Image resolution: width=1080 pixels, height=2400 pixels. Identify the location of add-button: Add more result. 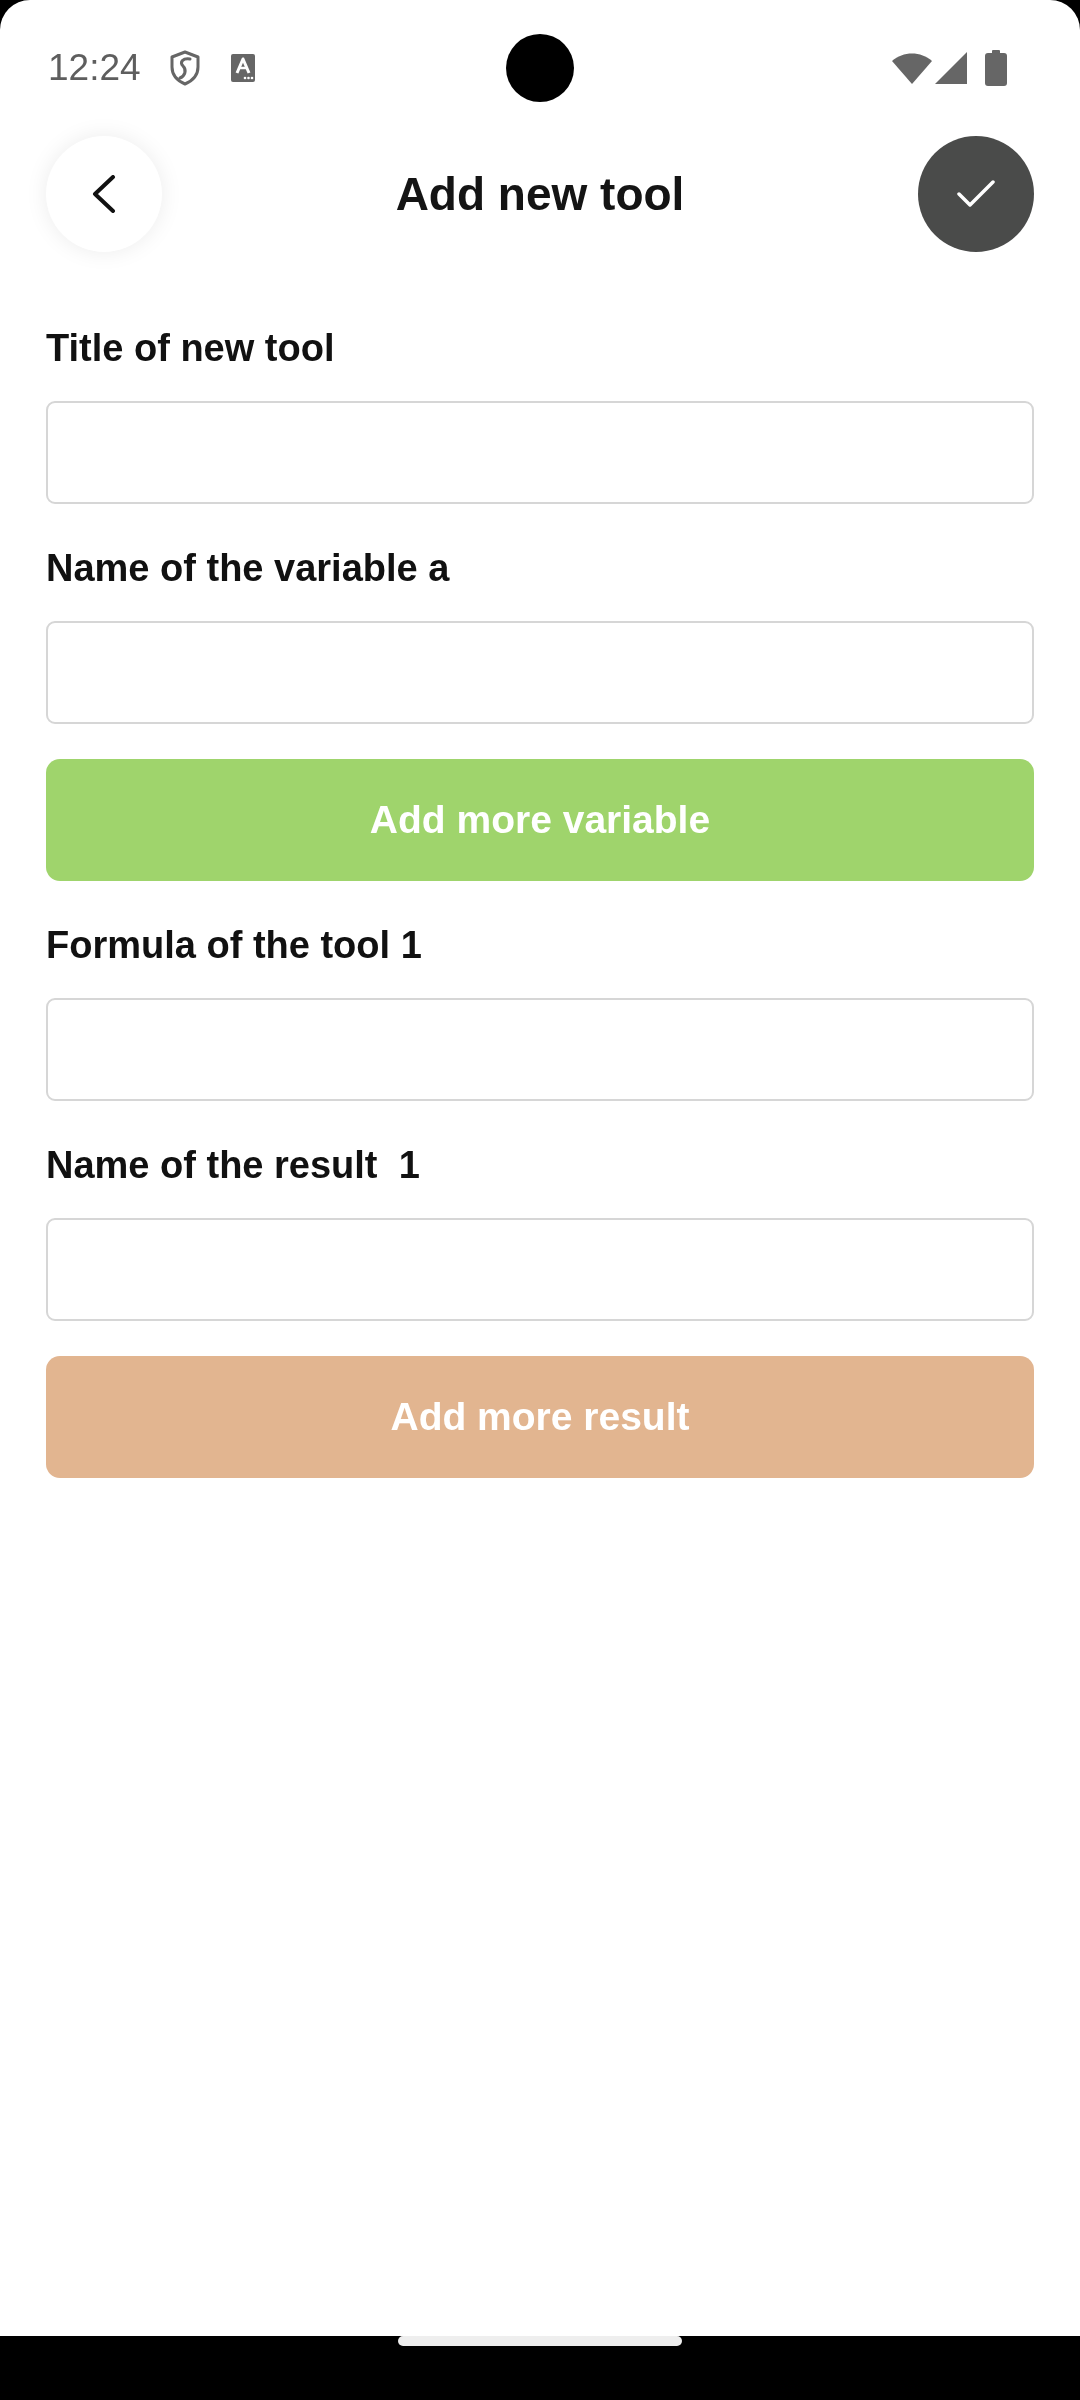
(540, 1417).